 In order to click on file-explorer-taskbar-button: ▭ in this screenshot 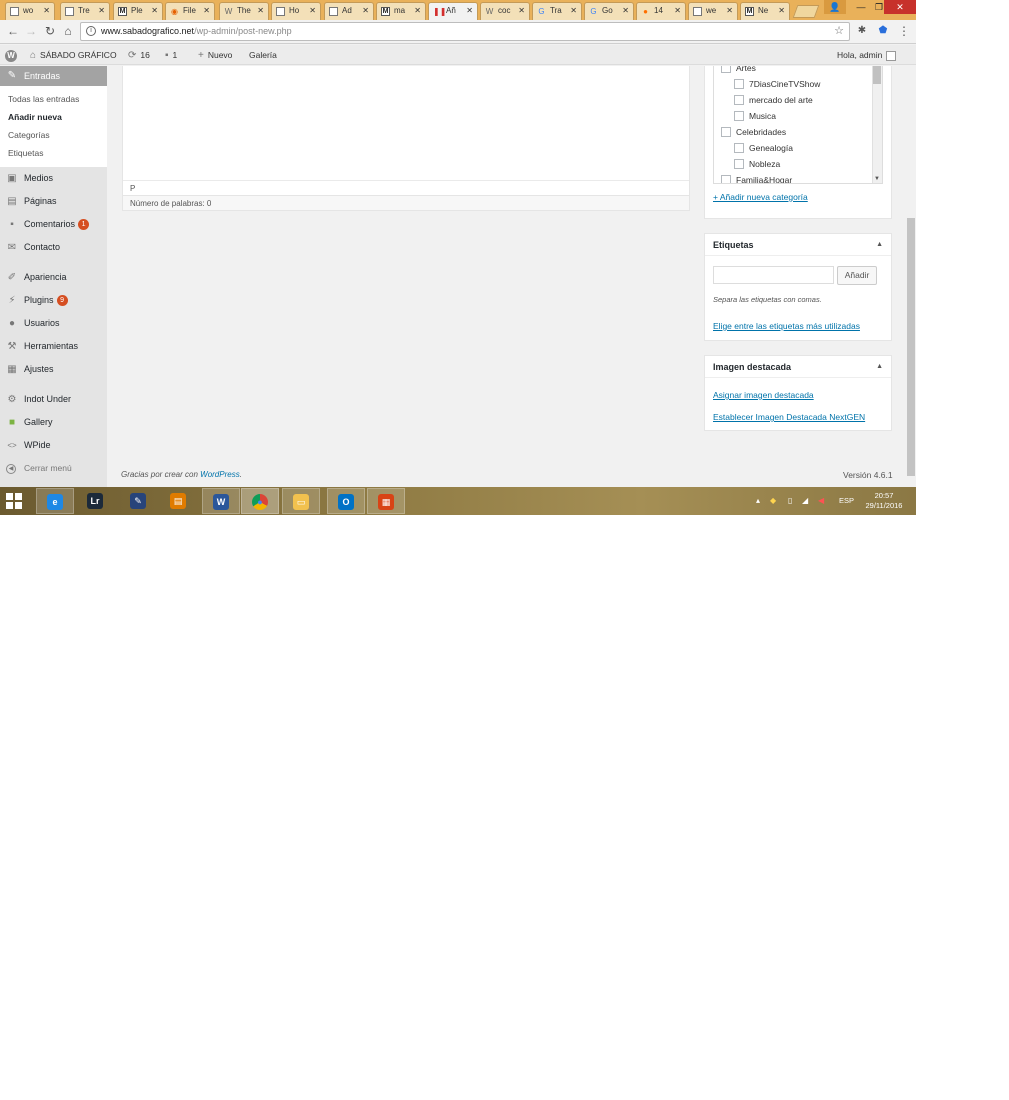, I will do `click(301, 501)`.